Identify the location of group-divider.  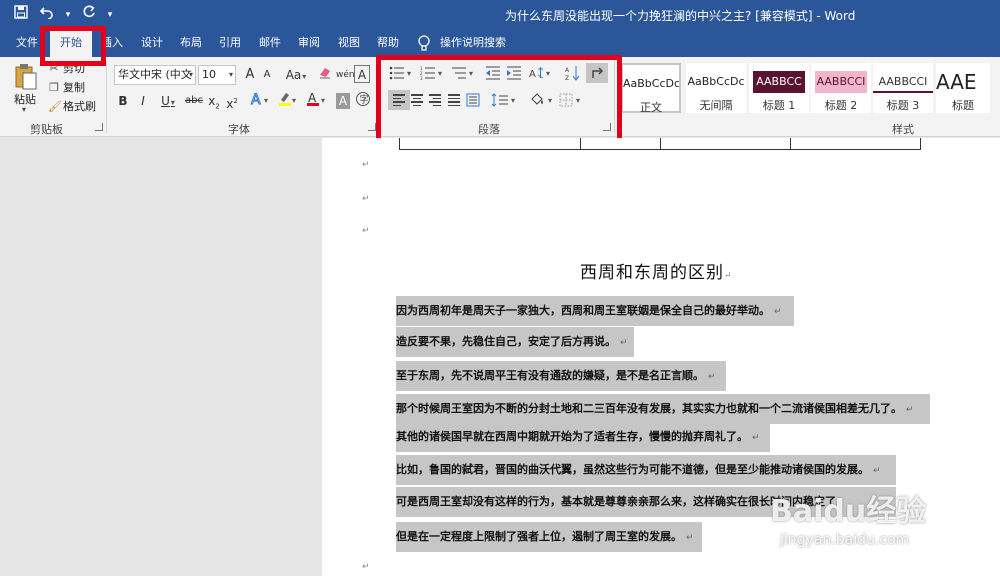
(106, 97).